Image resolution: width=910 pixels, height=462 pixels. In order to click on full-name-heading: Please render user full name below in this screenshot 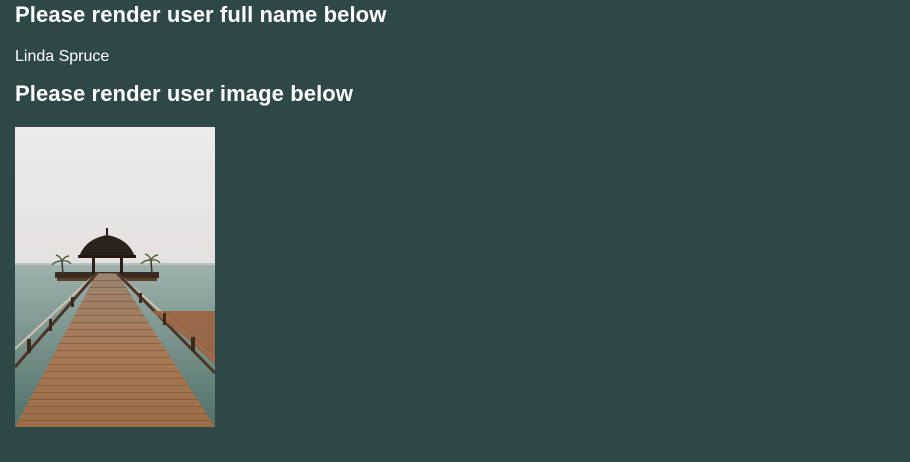, I will do `click(201, 14)`.